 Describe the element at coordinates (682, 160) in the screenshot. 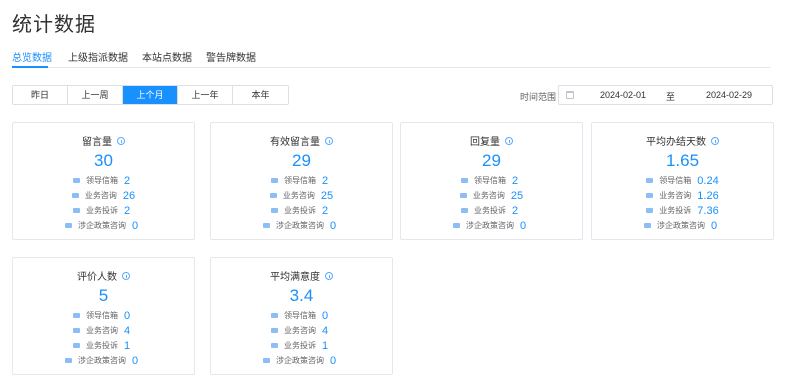

I see `stat-card-value: 1.65` at that location.